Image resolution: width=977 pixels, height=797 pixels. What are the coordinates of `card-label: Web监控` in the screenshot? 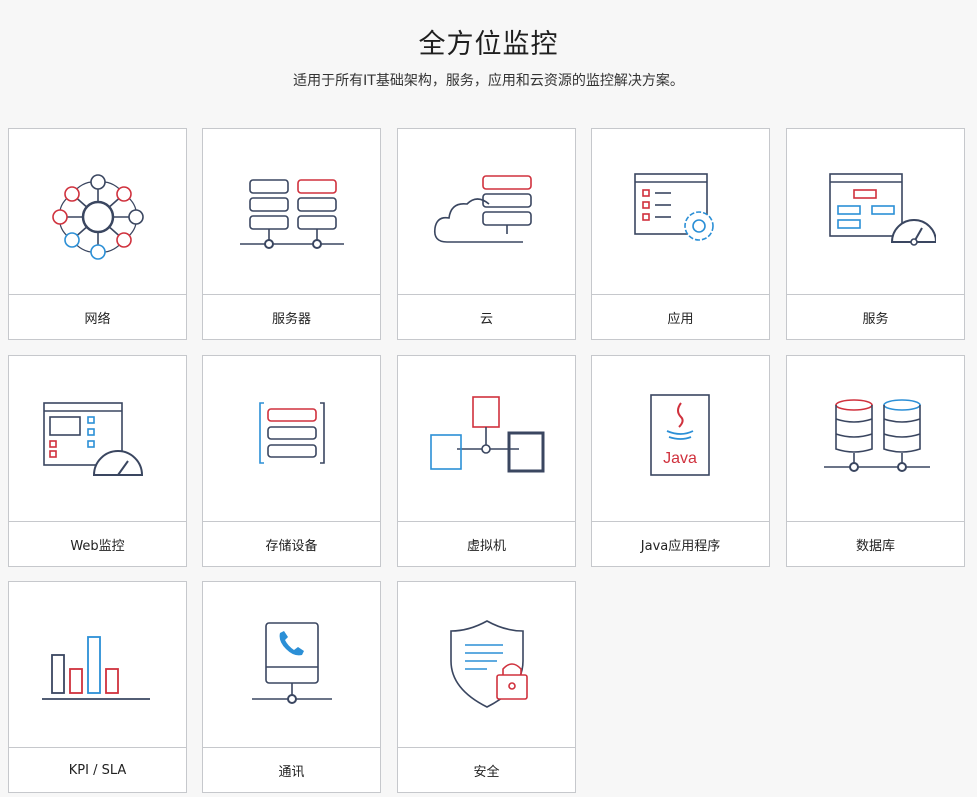 It's located at (97, 546).